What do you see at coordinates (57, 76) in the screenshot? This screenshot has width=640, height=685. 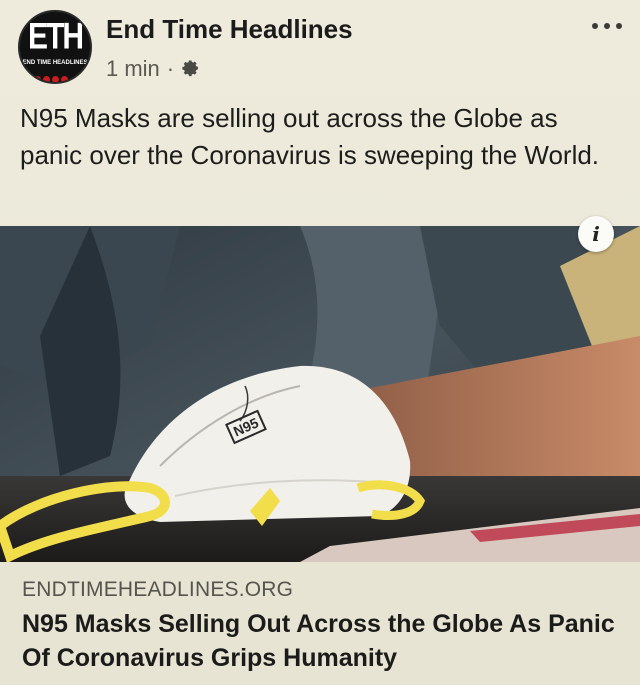 I see `avatar-dots` at bounding box center [57, 76].